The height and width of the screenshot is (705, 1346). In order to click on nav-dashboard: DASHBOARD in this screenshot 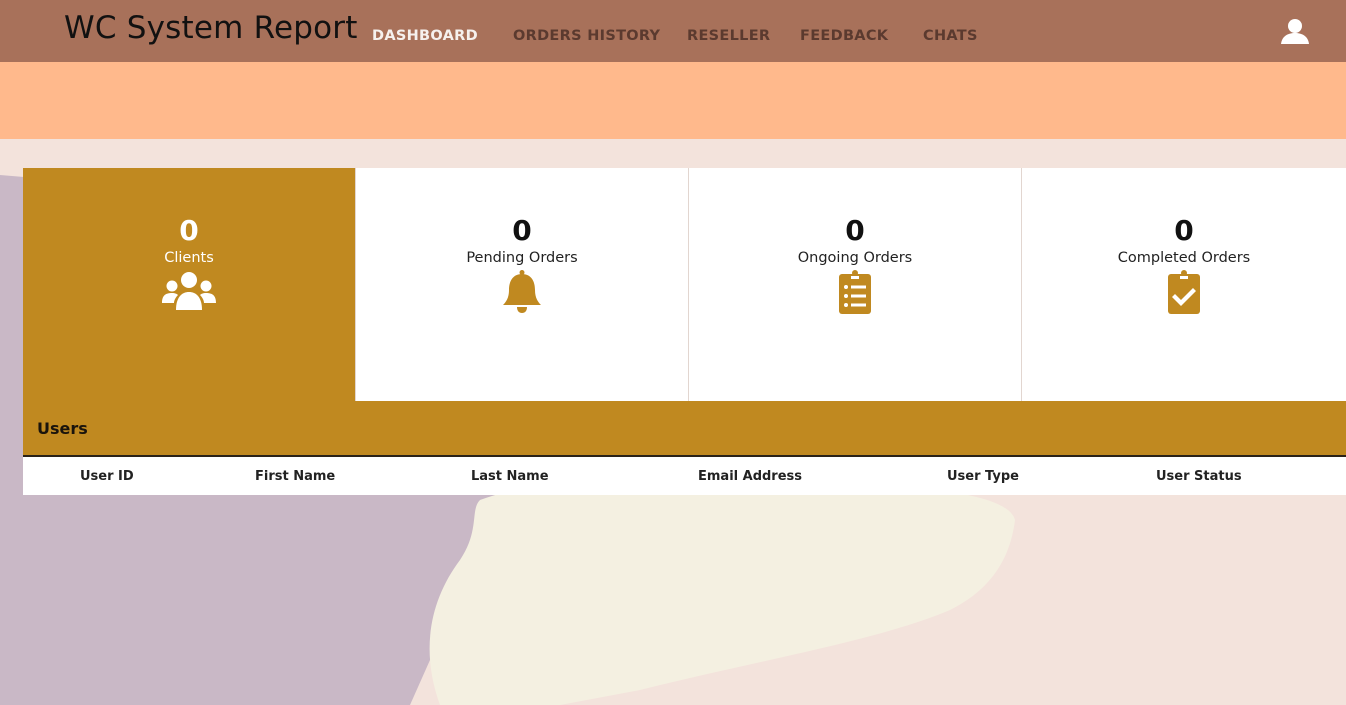, I will do `click(425, 36)`.